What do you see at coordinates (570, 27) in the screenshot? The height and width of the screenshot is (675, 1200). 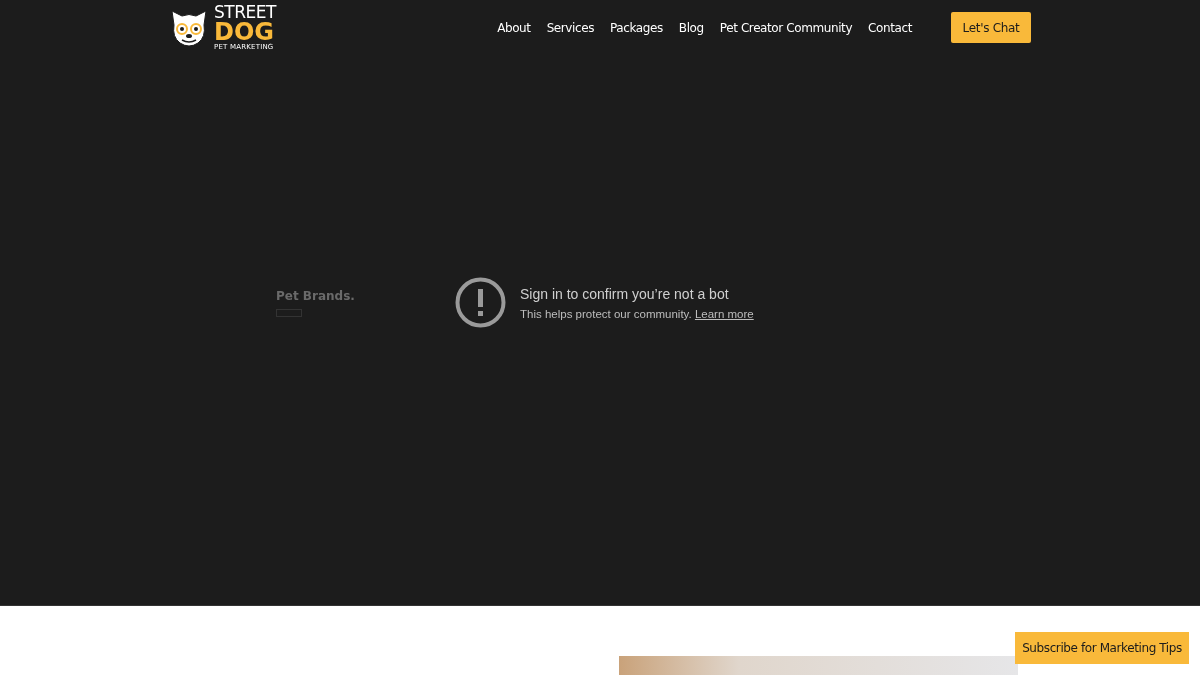 I see `nav-link: Services` at bounding box center [570, 27].